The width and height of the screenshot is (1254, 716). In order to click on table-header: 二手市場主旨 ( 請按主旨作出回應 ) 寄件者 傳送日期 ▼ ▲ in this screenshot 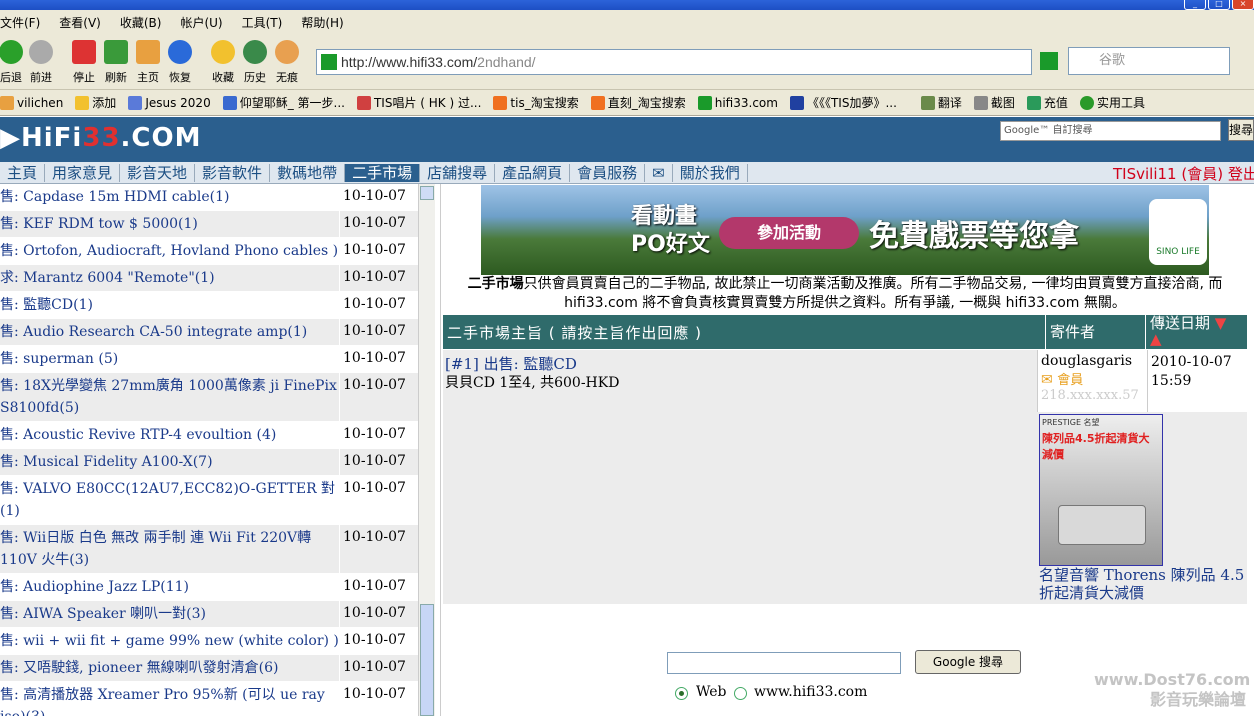, I will do `click(845, 332)`.